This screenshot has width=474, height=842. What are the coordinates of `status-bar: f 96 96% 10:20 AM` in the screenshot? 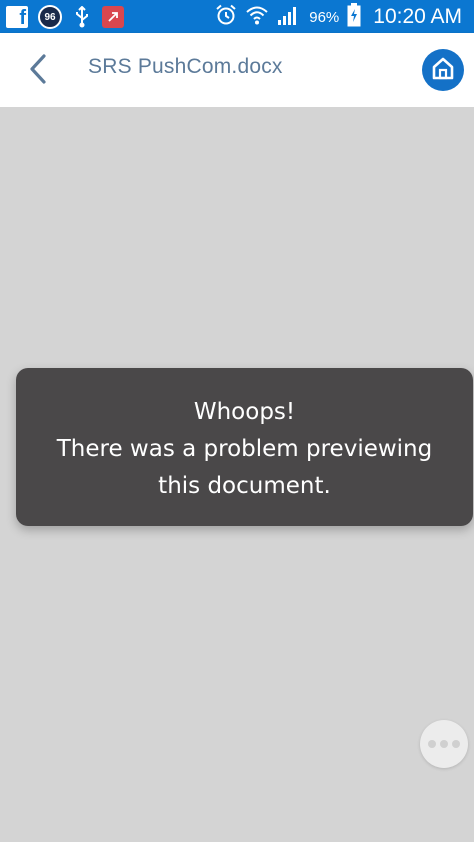 It's located at (237, 16).